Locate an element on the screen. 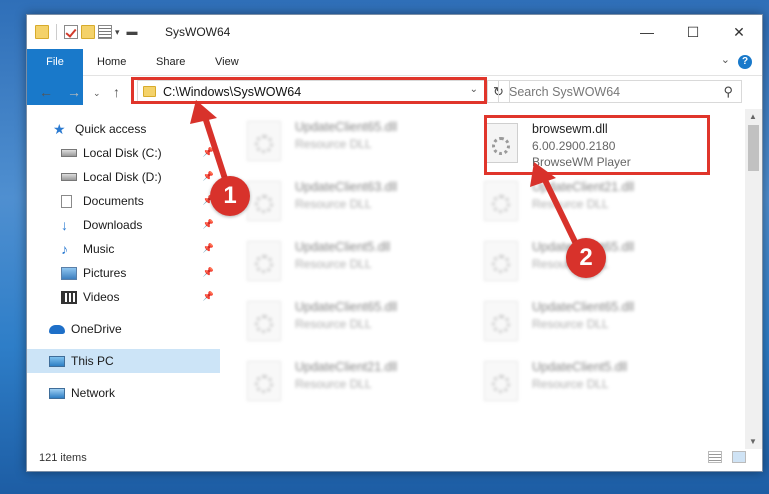  step-2-badge: 2 is located at coordinates (586, 258).